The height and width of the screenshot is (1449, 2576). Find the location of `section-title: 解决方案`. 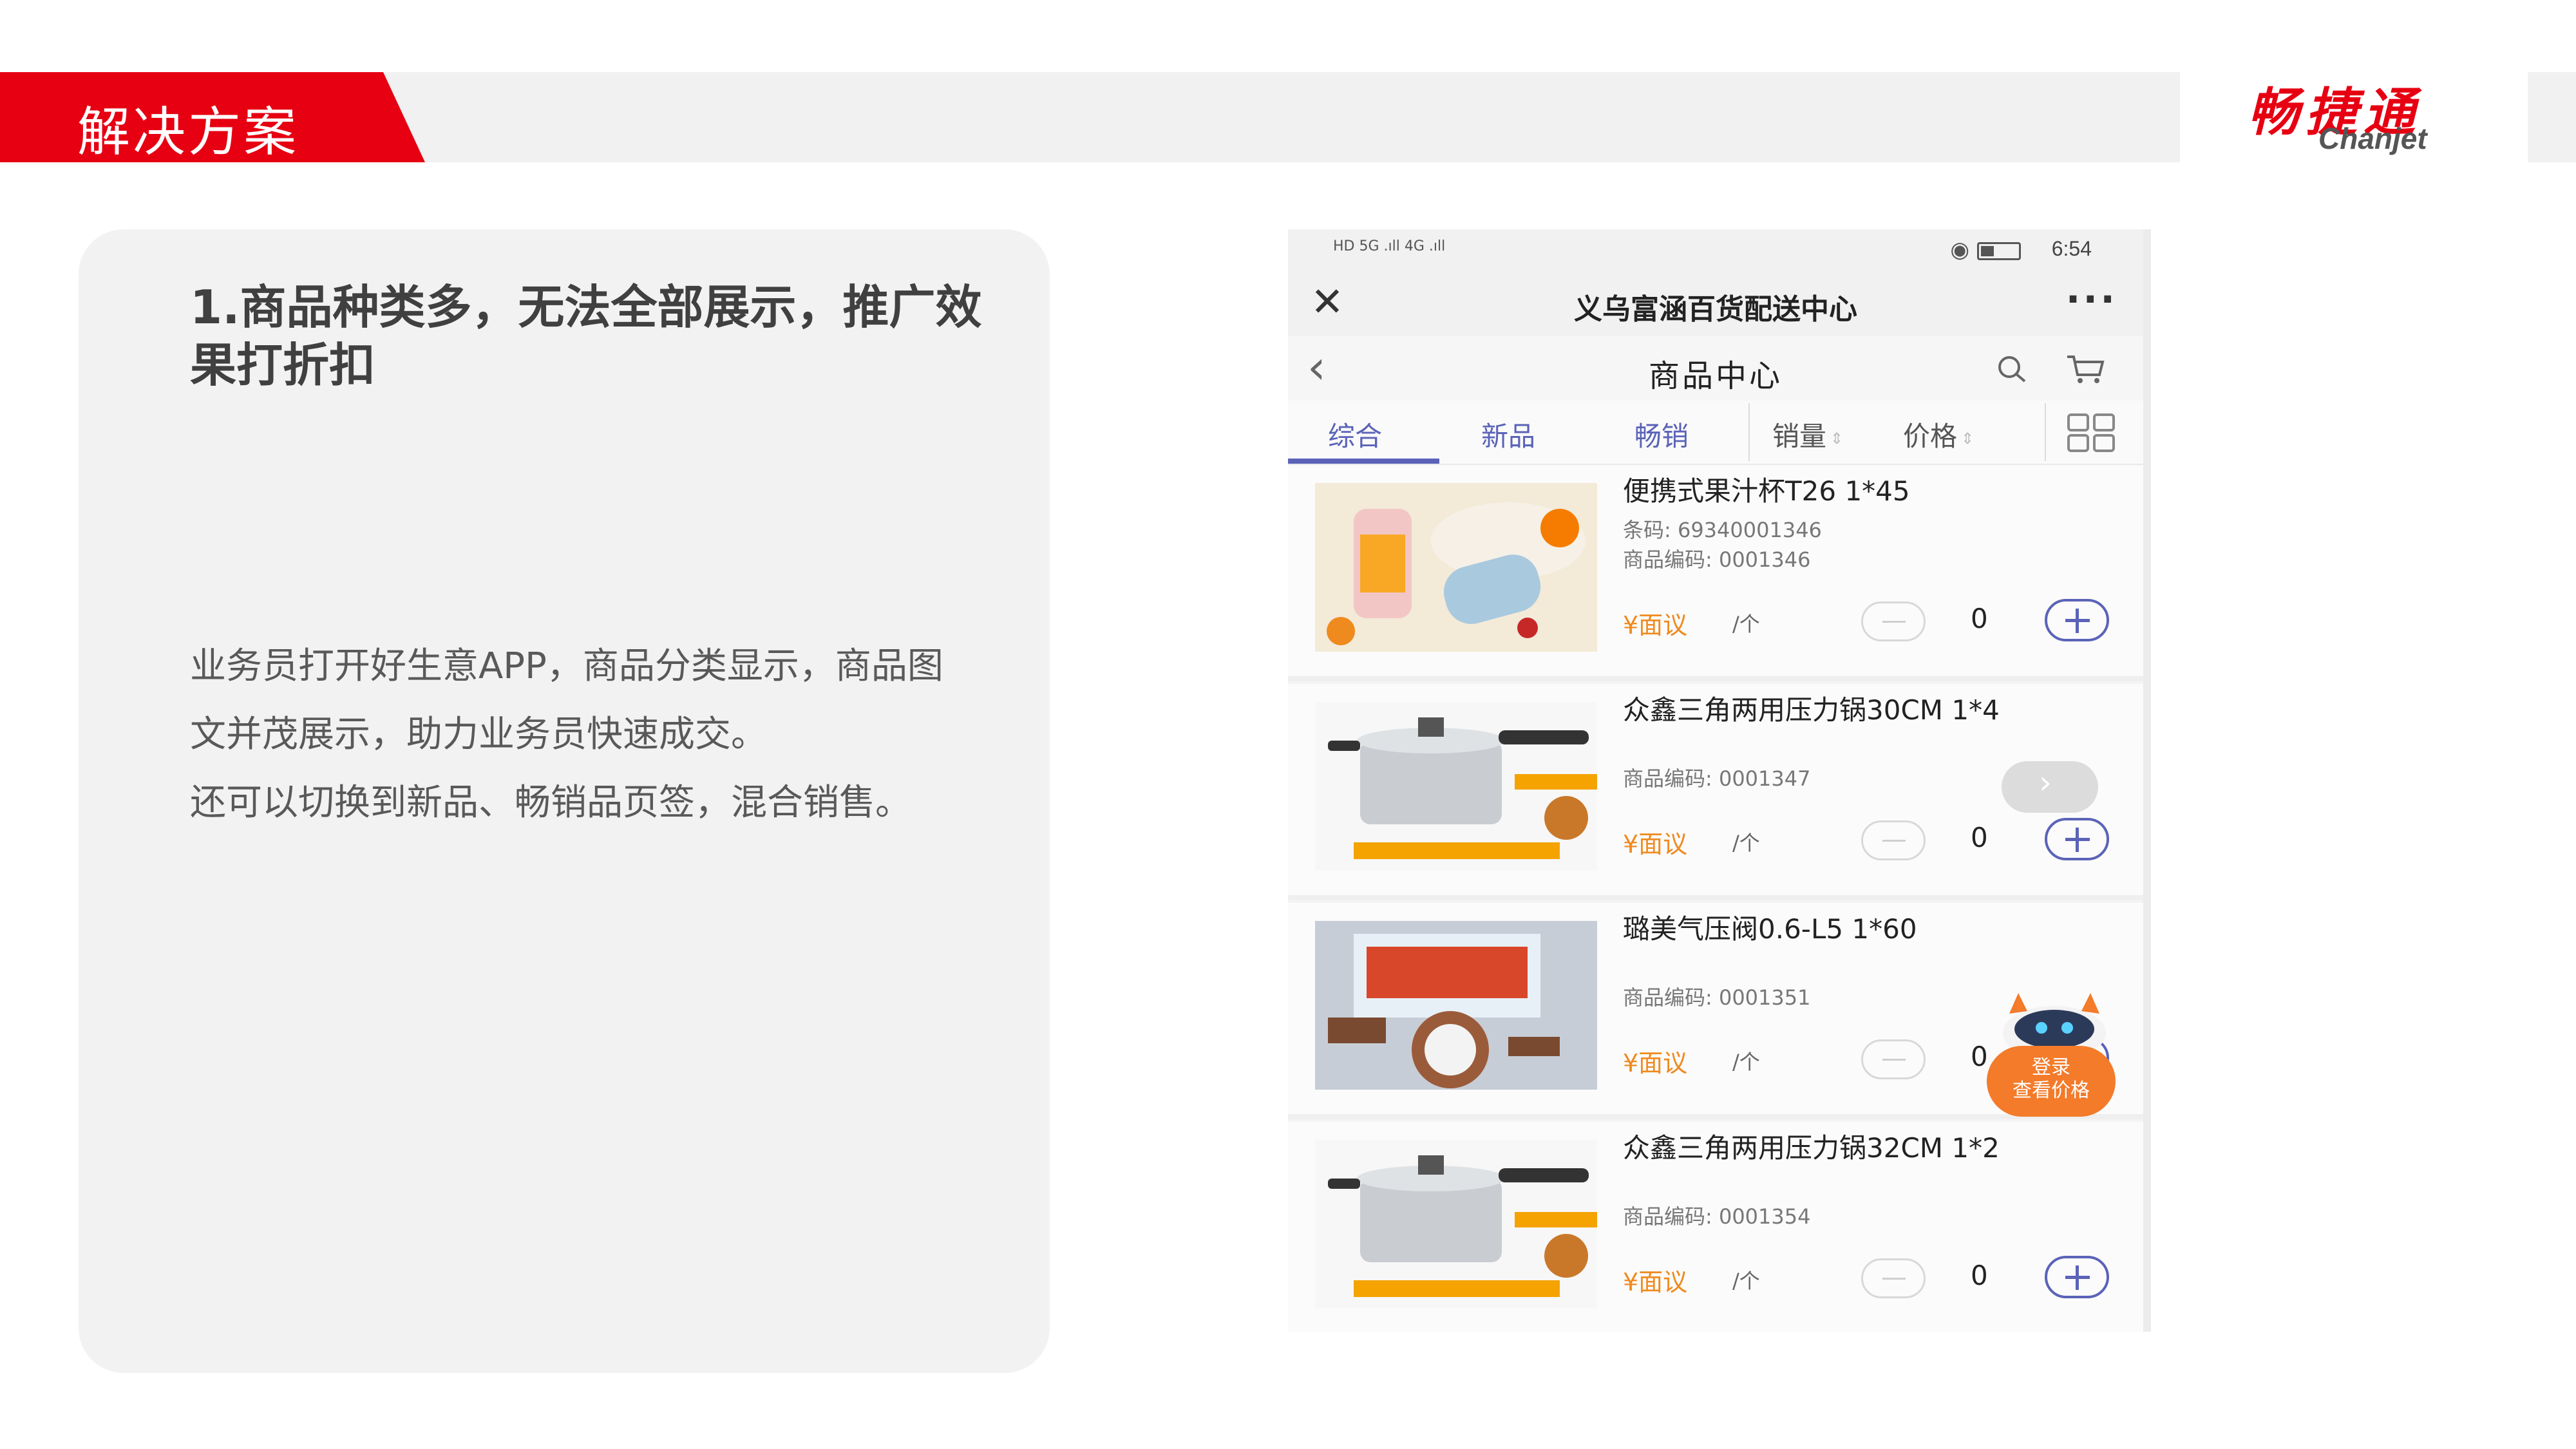

section-title: 解决方案 is located at coordinates (188, 132).